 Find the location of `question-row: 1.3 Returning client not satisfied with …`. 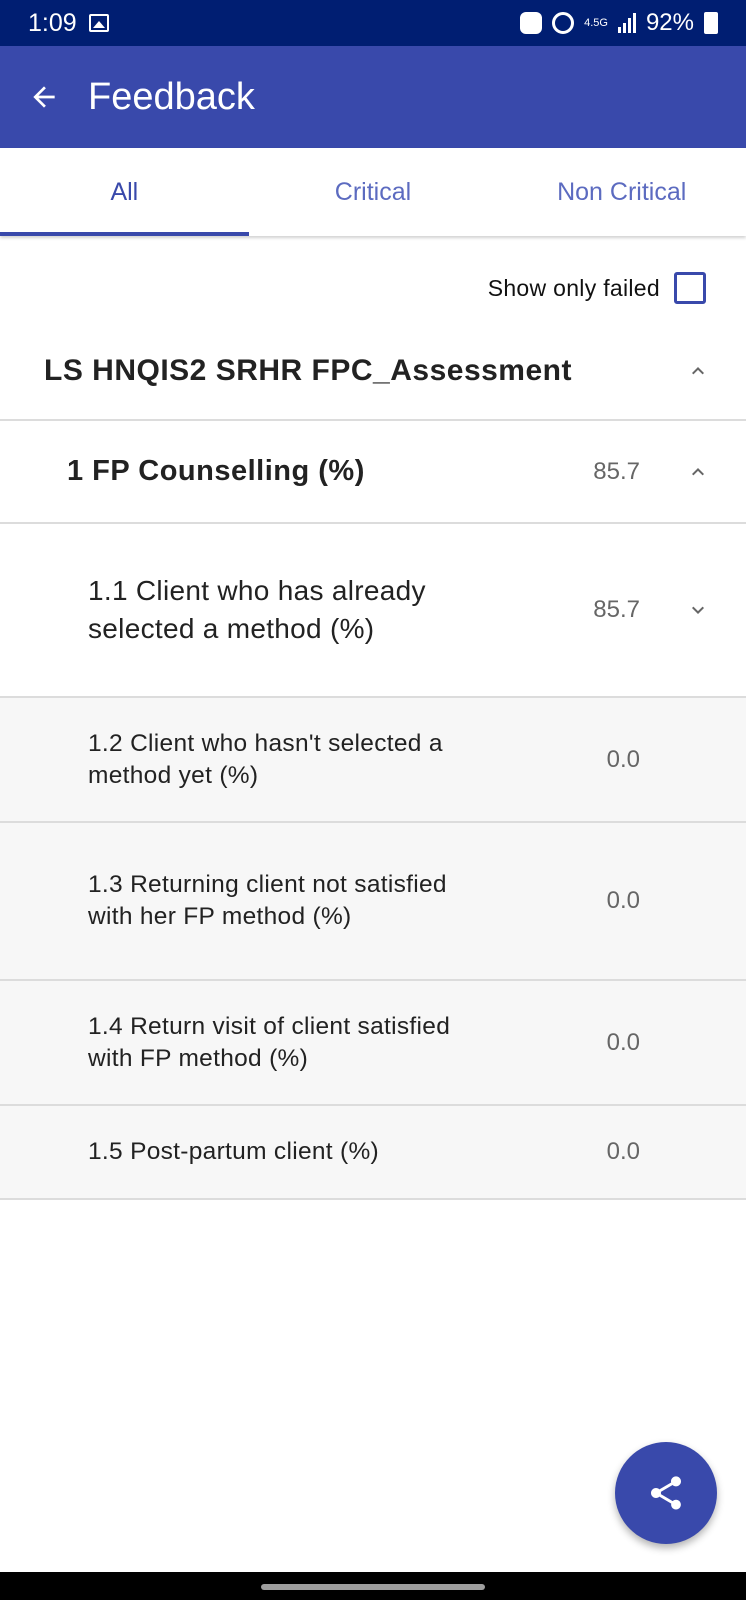

question-row: 1.3 Returning client not satisfied with … is located at coordinates (373, 902).